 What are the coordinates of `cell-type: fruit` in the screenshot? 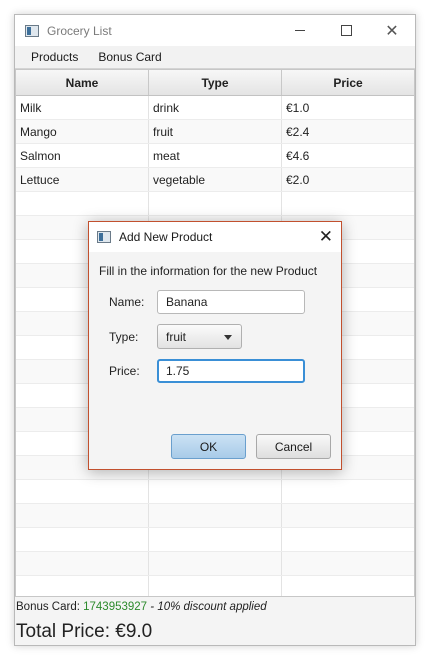 It's located at (215, 131).